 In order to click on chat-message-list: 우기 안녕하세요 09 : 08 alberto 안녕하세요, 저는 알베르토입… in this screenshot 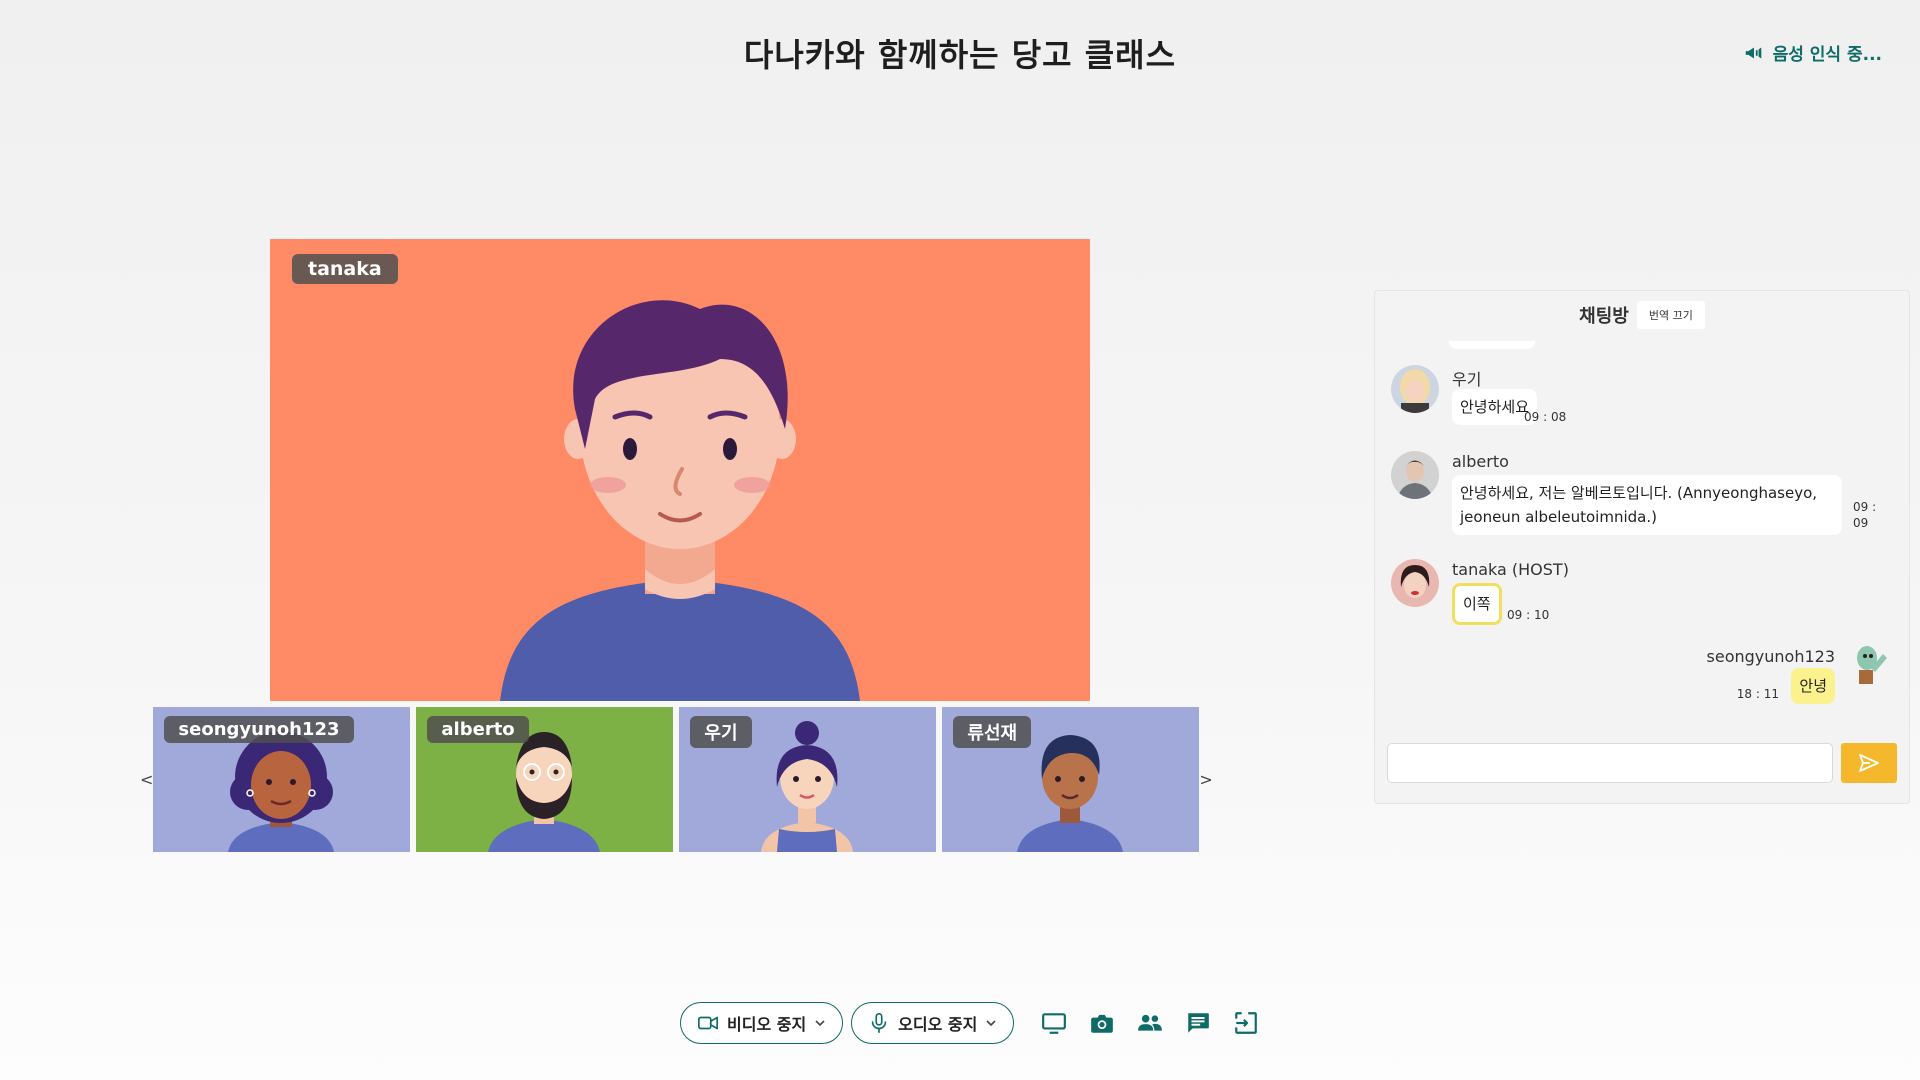, I will do `click(1642, 536)`.